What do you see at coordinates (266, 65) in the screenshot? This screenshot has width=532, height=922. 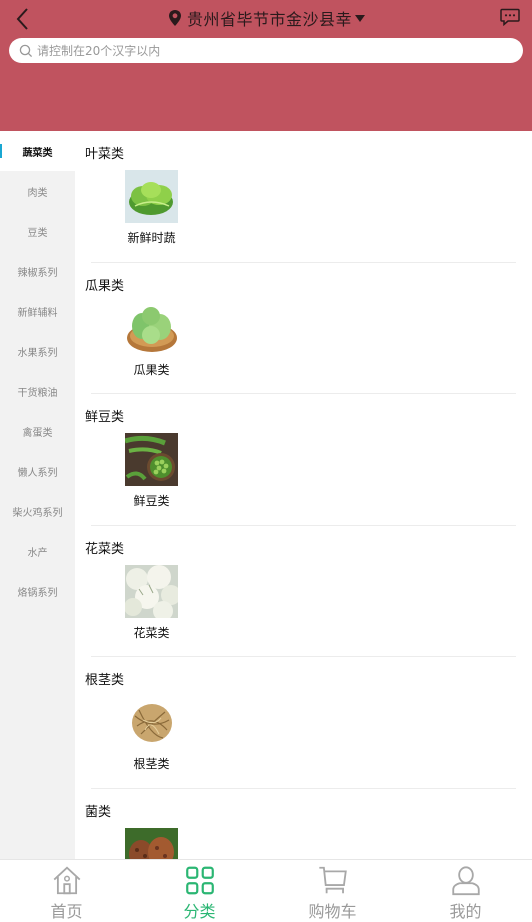 I see `header: 贵州省毕节市金沙县幸 请控制在20个汉字以内` at bounding box center [266, 65].